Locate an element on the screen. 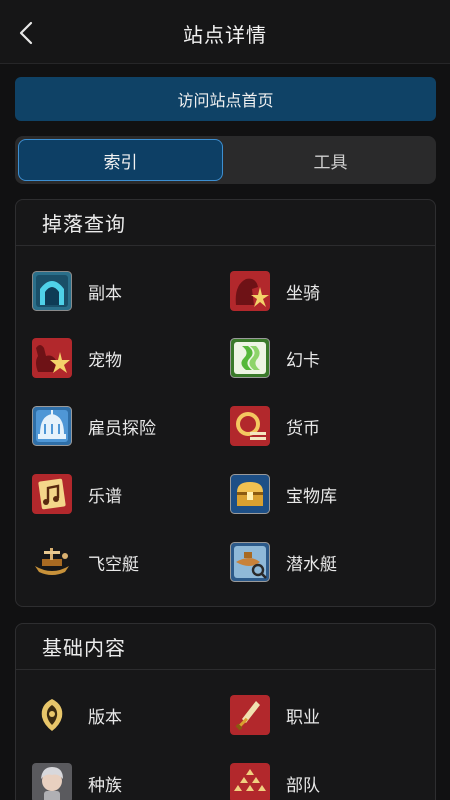 The width and height of the screenshot is (450, 800). mount-icon is located at coordinates (250, 291).